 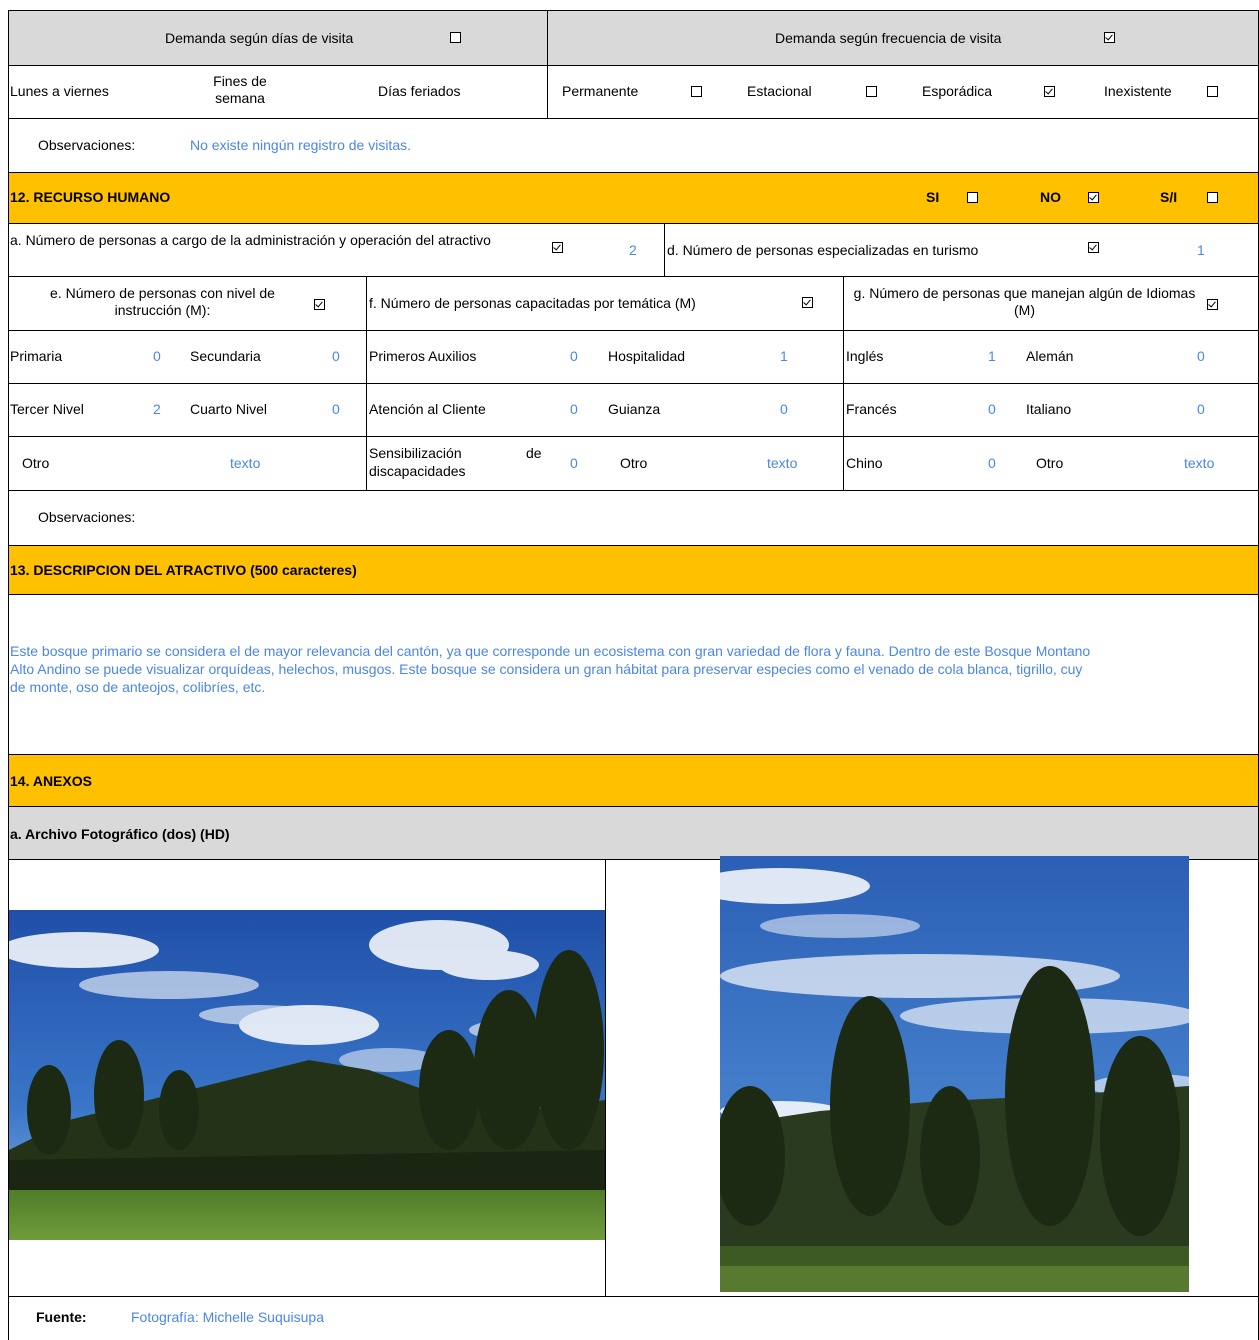 What do you see at coordinates (864, 463) in the screenshot?
I see `chinese-label: Chino` at bounding box center [864, 463].